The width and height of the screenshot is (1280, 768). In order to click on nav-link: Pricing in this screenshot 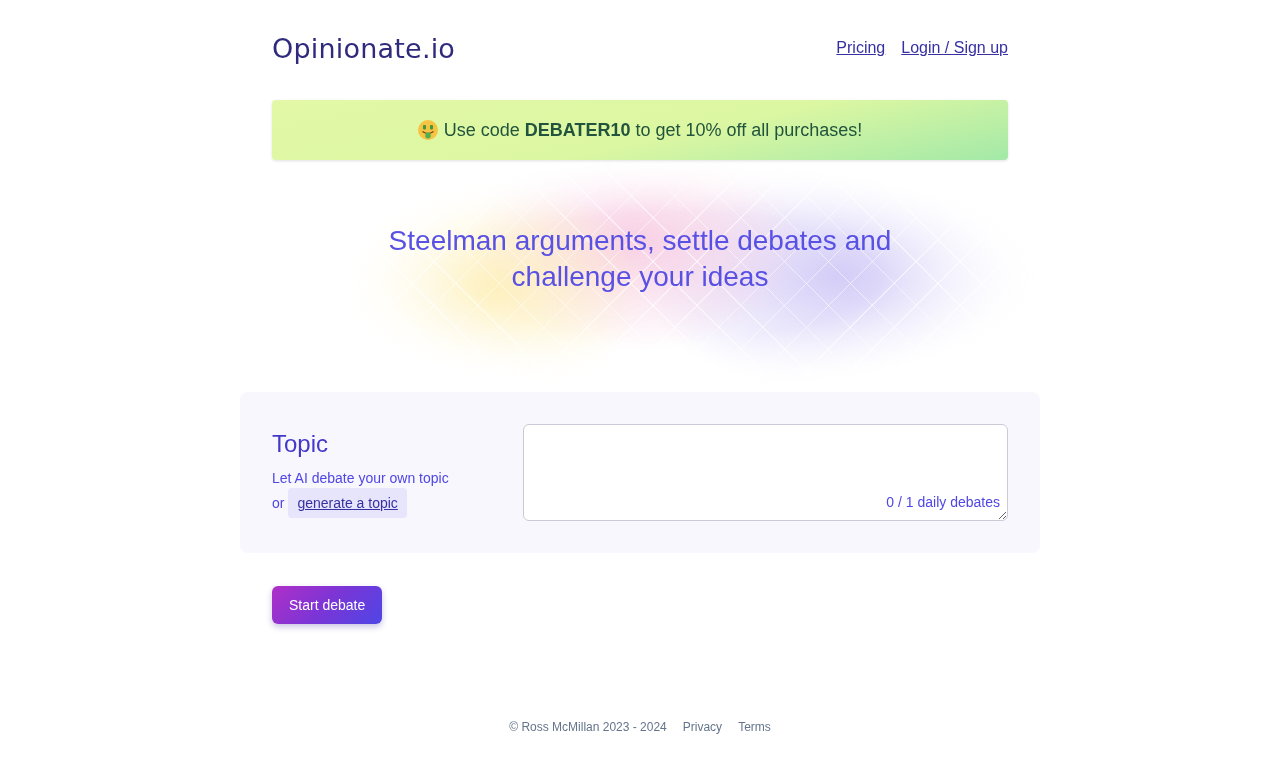, I will do `click(861, 48)`.